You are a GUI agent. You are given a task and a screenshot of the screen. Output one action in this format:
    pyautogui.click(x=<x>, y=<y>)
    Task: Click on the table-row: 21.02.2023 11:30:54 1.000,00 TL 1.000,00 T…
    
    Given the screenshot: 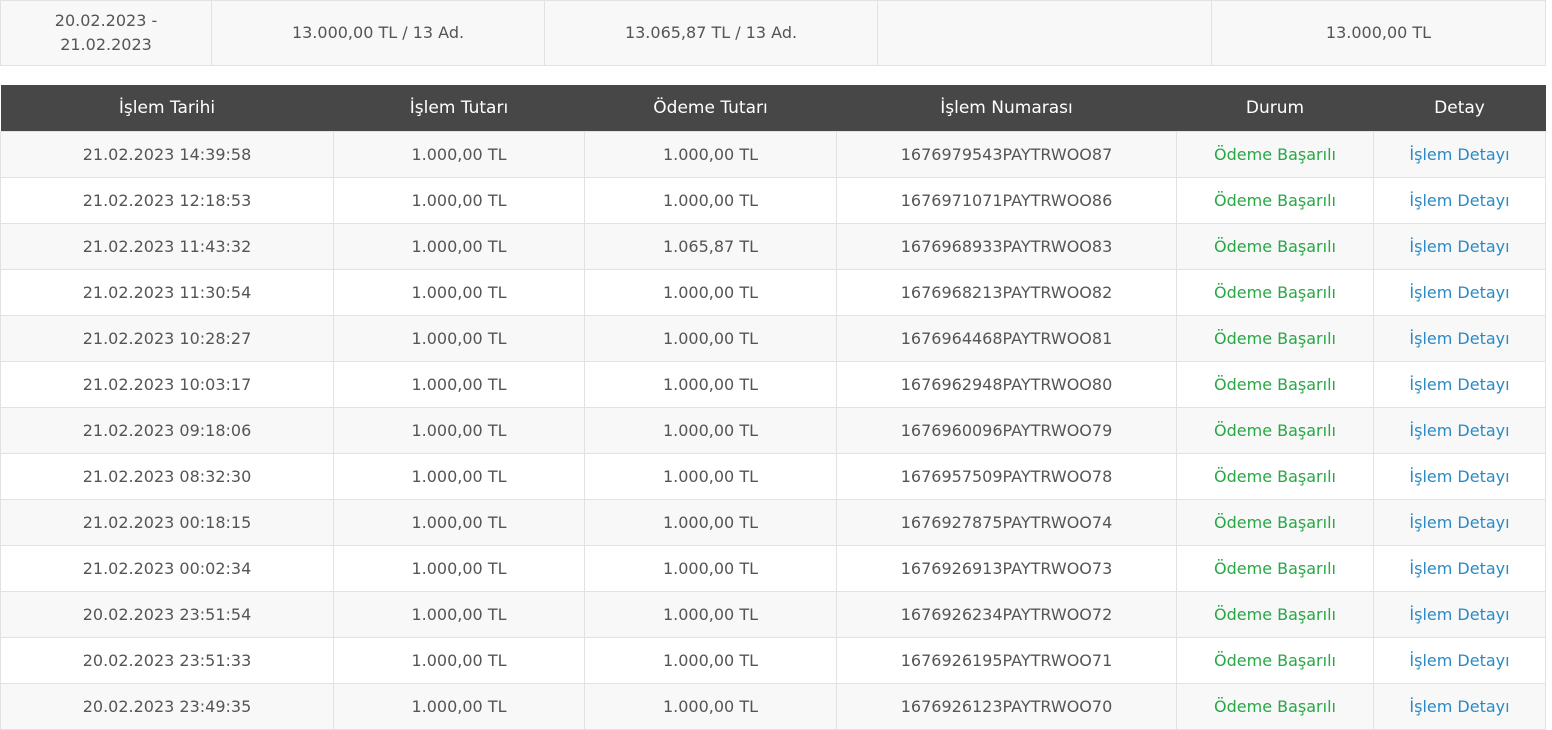 What is the action you would take?
    pyautogui.click(x=773, y=292)
    